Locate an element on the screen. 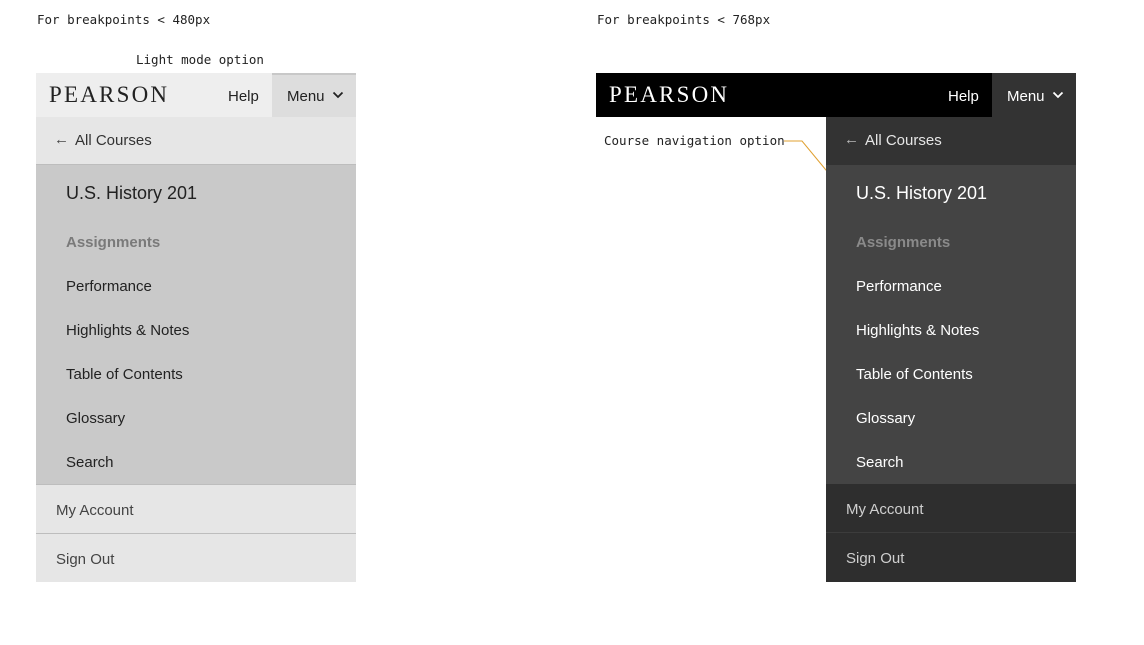 Image resolution: width=1144 pixels, height=645 pixels. caption-course-nav: Course navigation option is located at coordinates (694, 140).